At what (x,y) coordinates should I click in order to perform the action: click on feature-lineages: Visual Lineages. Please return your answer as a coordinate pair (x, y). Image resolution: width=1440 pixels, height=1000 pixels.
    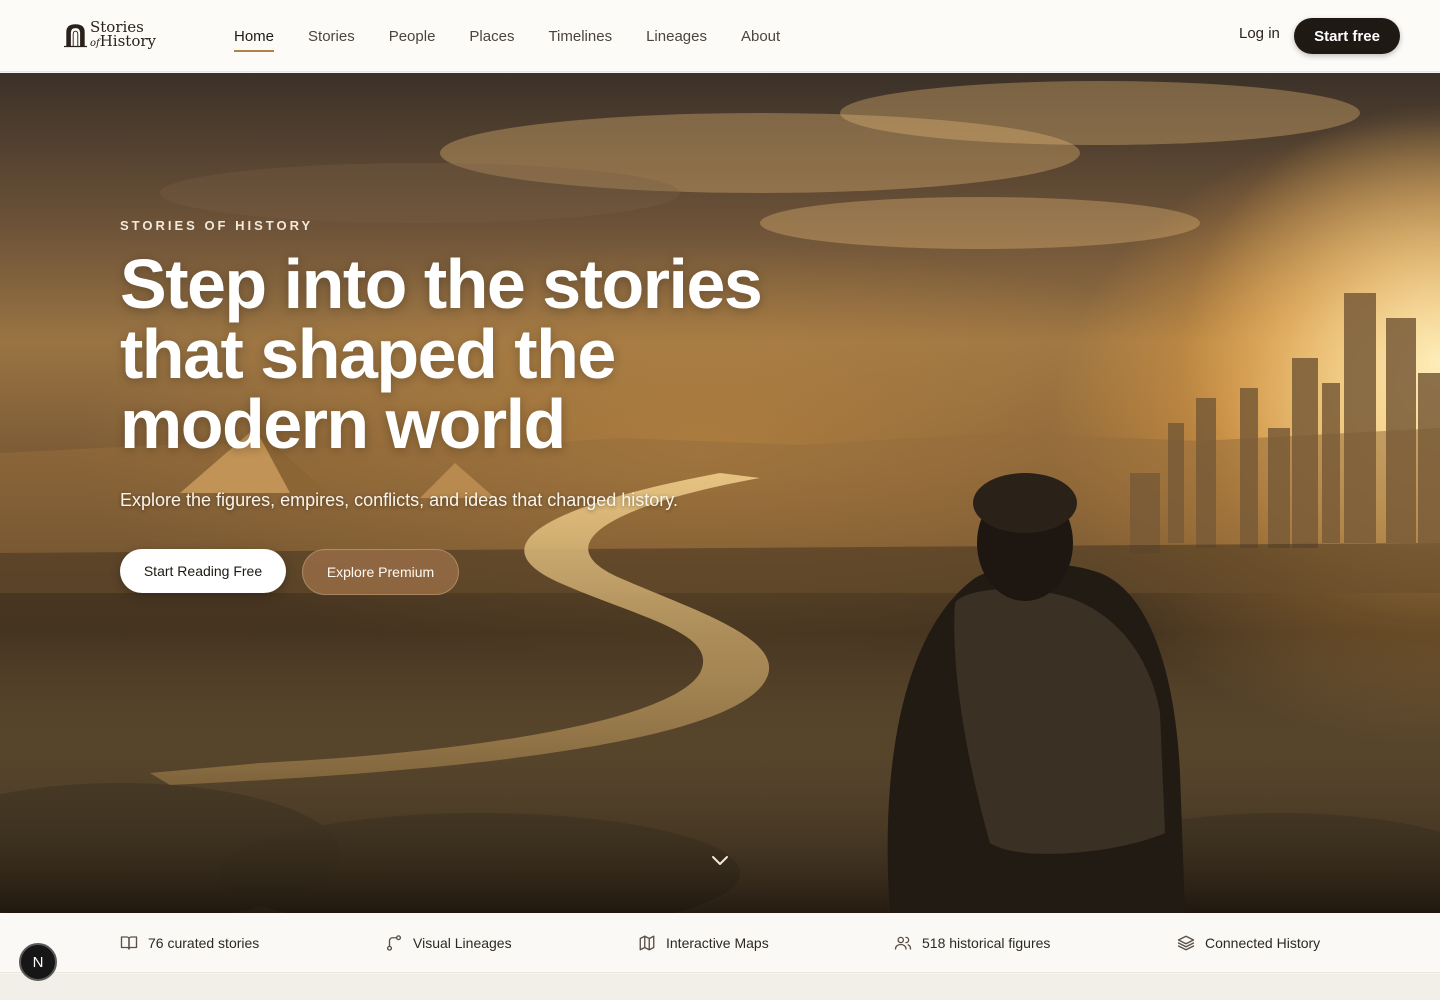
    Looking at the image, I should click on (448, 943).